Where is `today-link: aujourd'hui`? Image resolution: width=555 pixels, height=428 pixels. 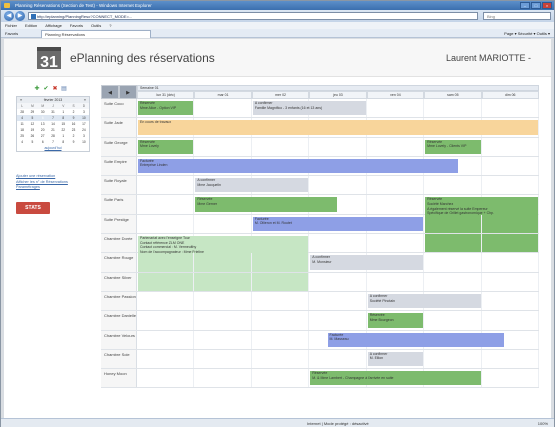 today-link: aujourd'hui is located at coordinates (53, 148).